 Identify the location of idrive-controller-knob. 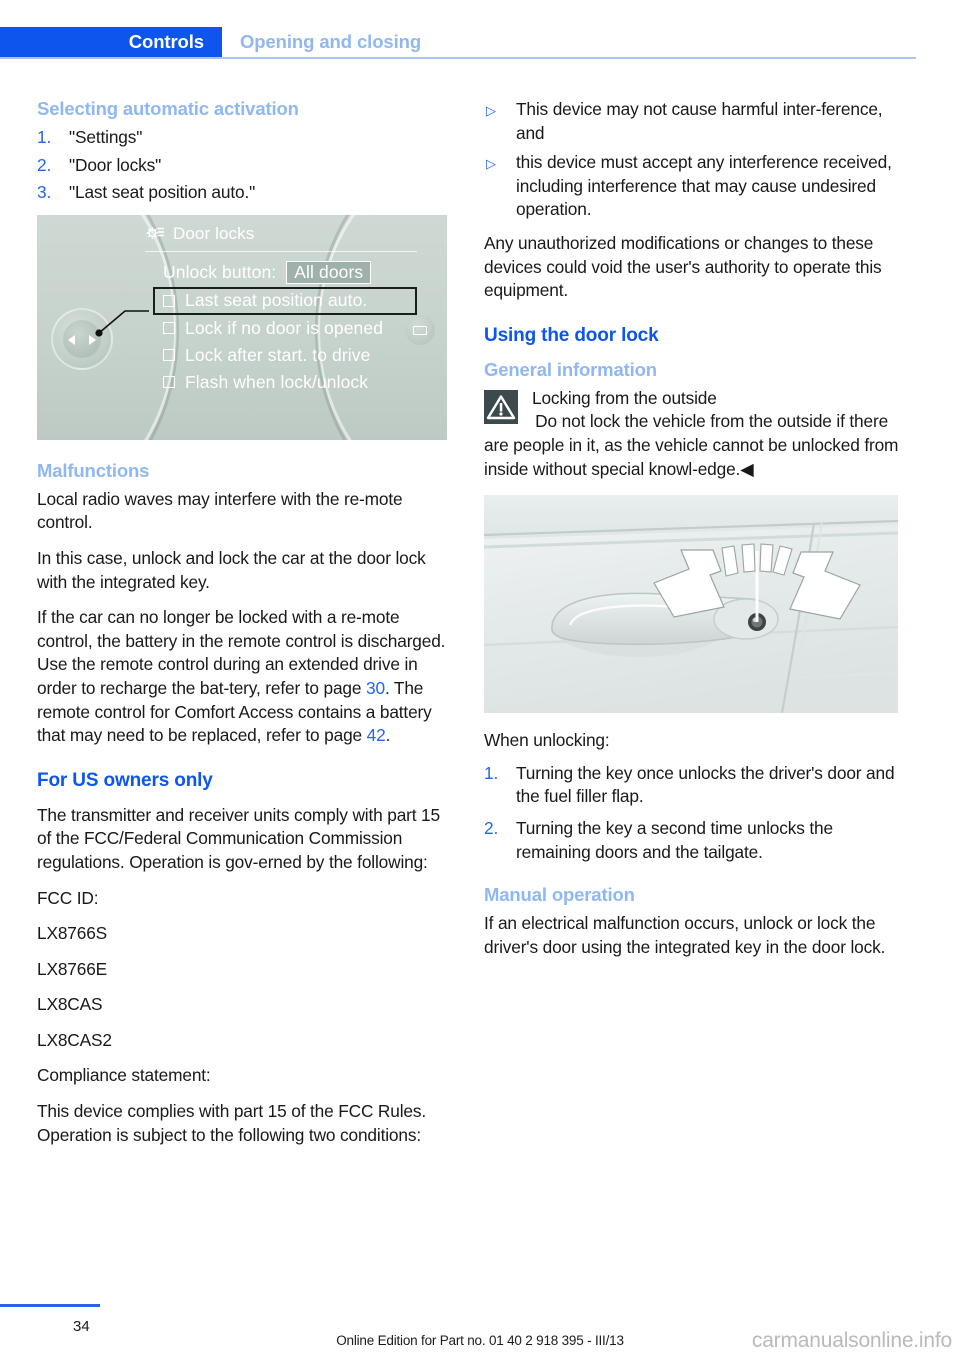
(82, 338).